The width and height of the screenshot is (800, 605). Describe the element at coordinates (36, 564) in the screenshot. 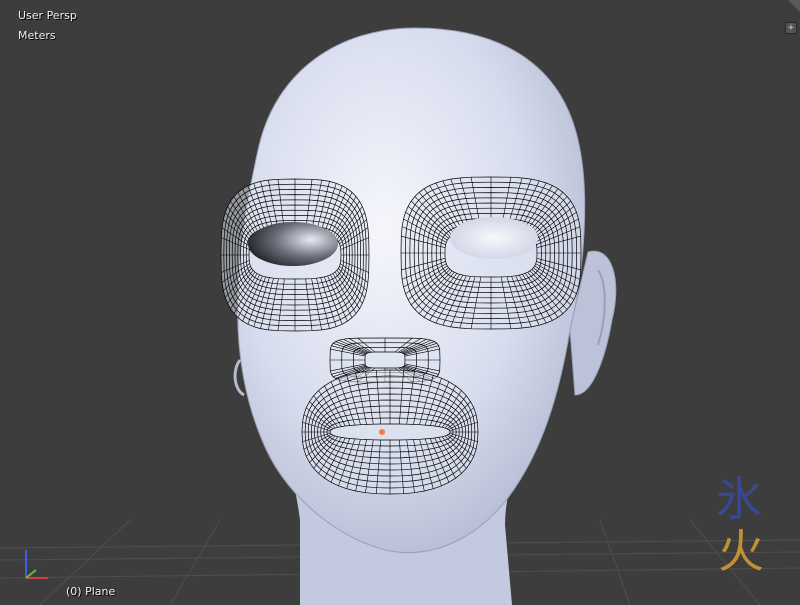

I see `axes-icon` at that location.